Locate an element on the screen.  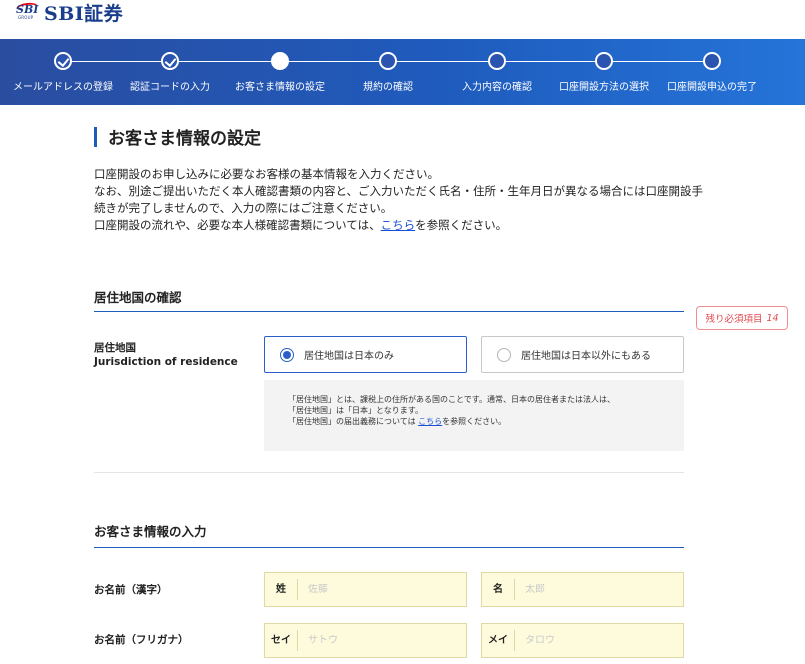
last-name-kanji-input is located at coordinates (382, 589).